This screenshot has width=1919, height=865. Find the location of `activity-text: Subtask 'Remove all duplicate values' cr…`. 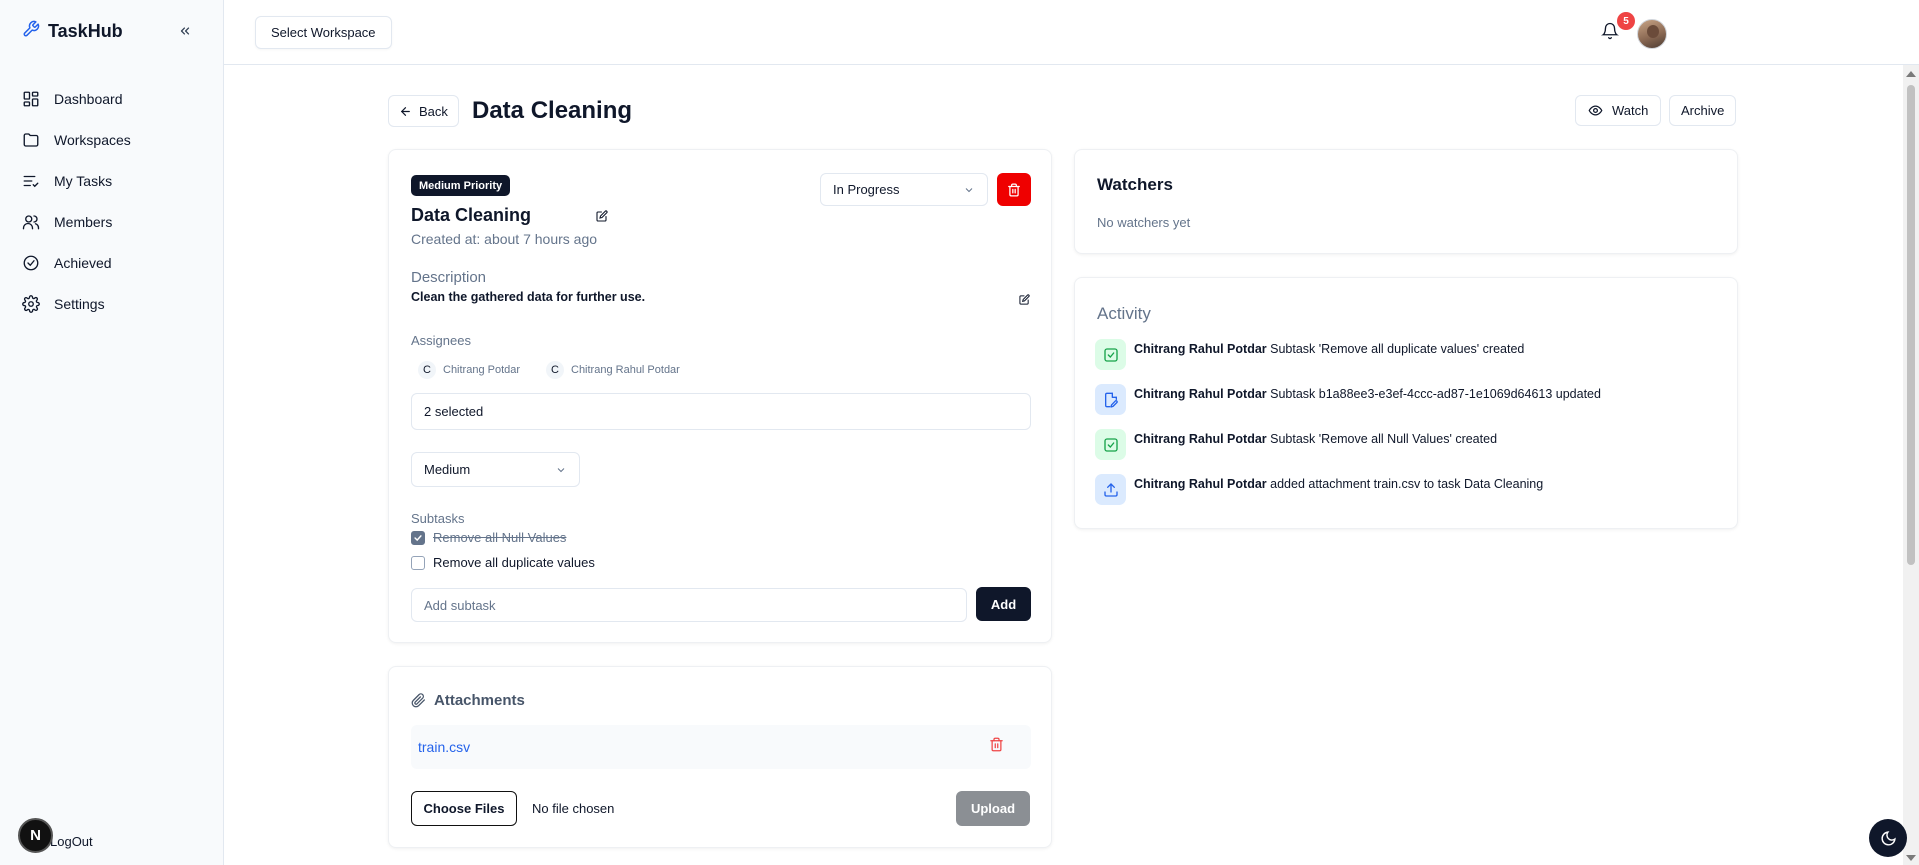

activity-text: Subtask 'Remove all duplicate values' cr… is located at coordinates (1397, 349).